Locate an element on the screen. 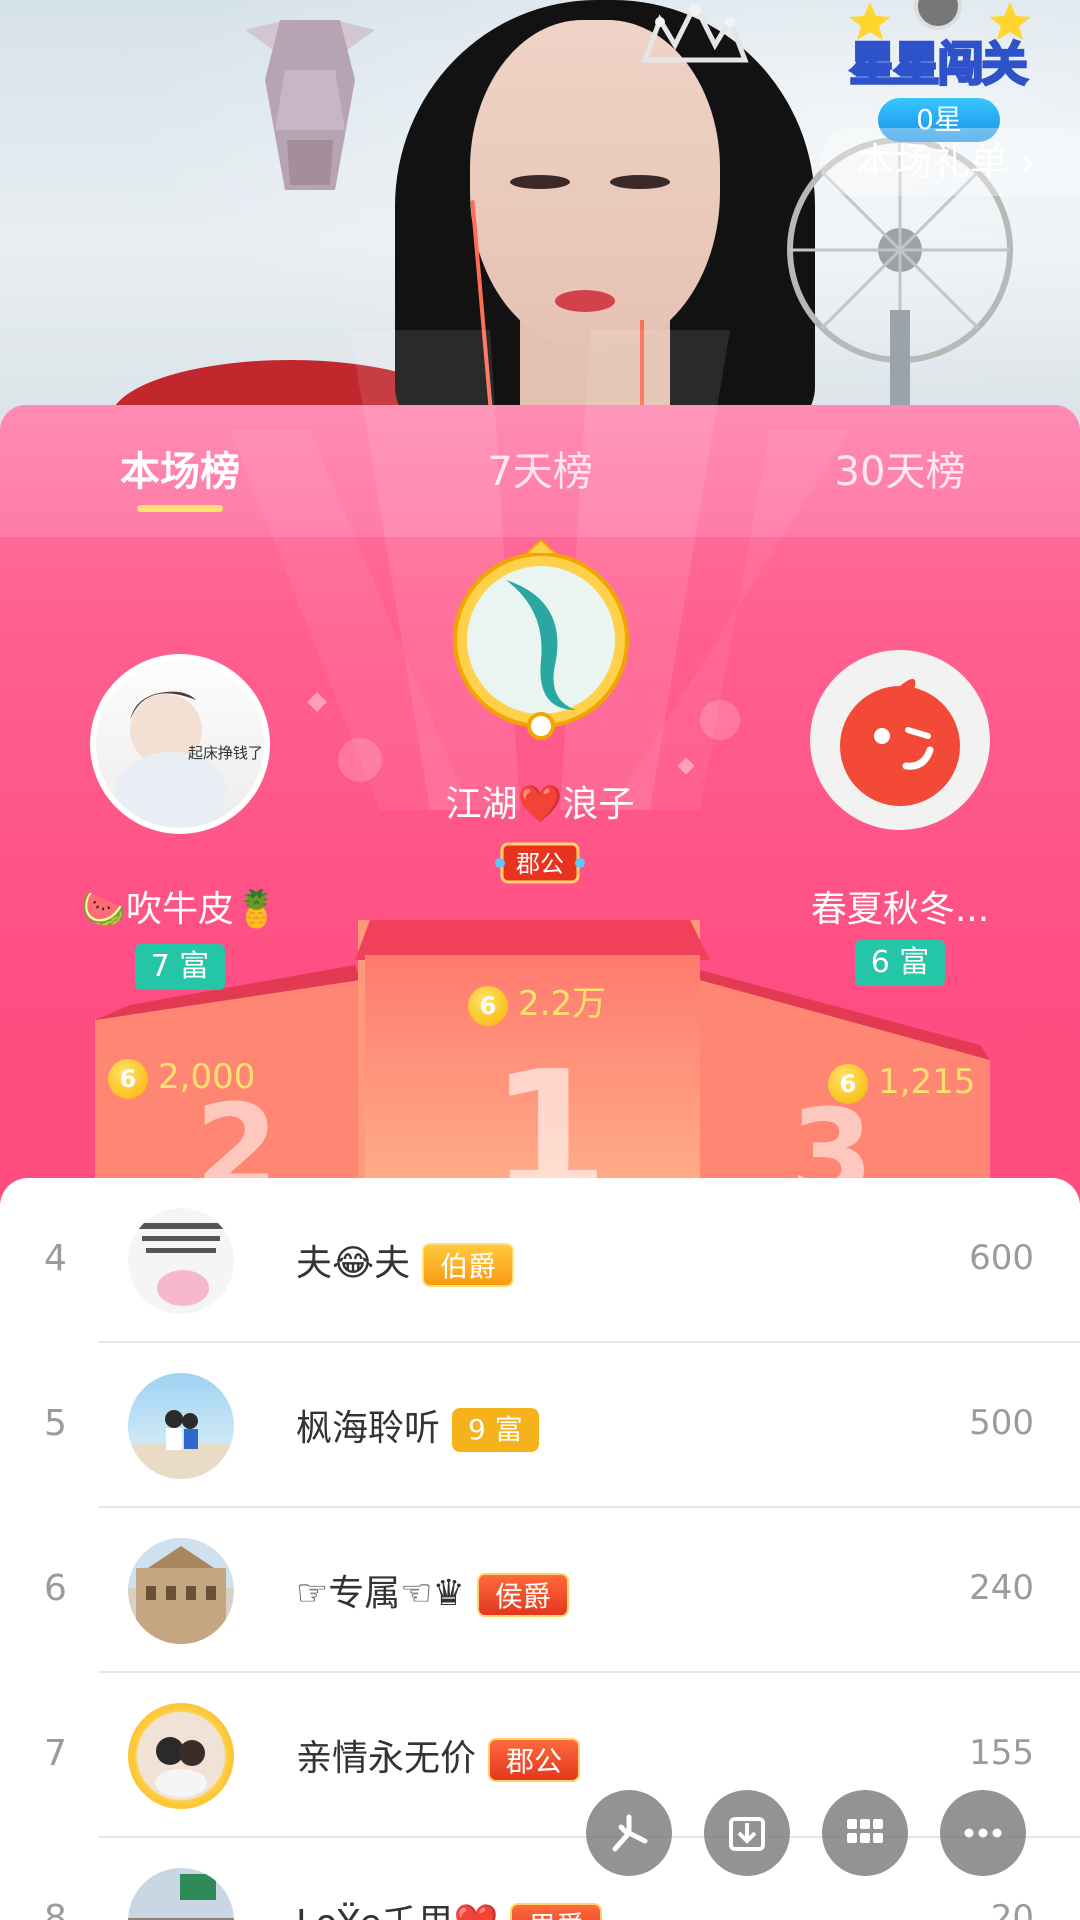  couple-beach-icon is located at coordinates (181, 1444).